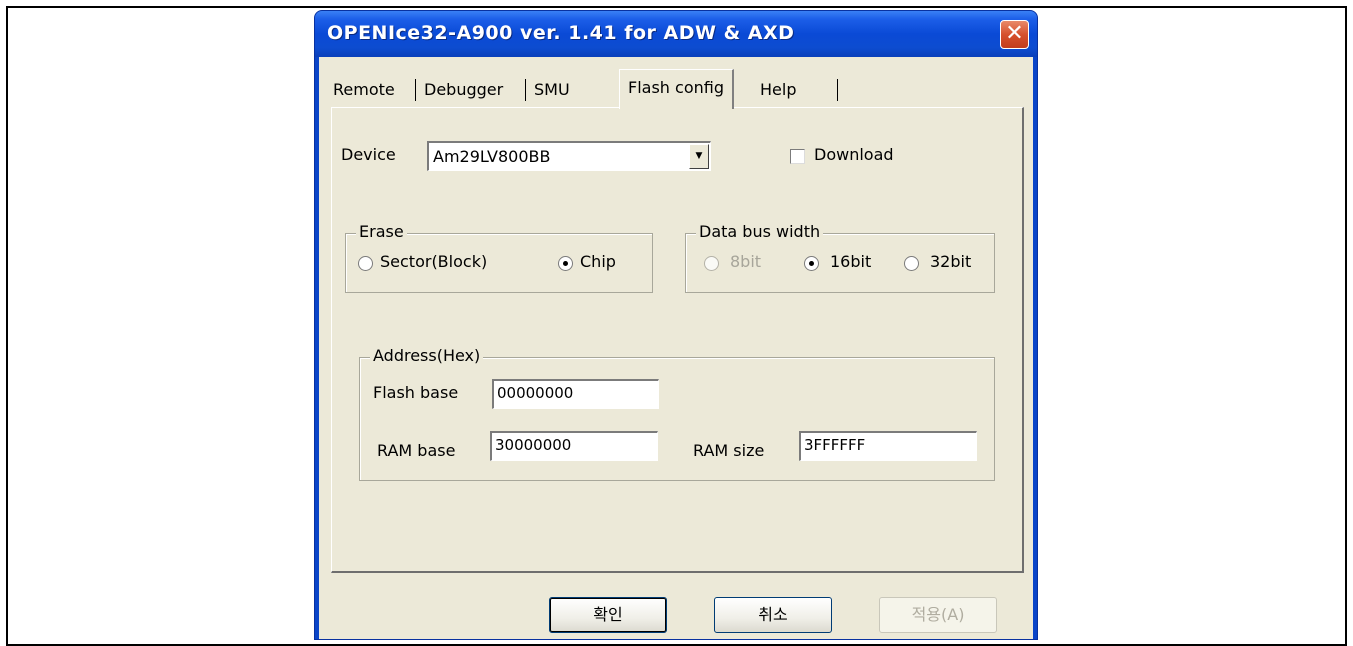 Image resolution: width=1353 pixels, height=646 pixels. What do you see at coordinates (760, 231) in the screenshot?
I see `data-bus-width-title: Data bus width` at bounding box center [760, 231].